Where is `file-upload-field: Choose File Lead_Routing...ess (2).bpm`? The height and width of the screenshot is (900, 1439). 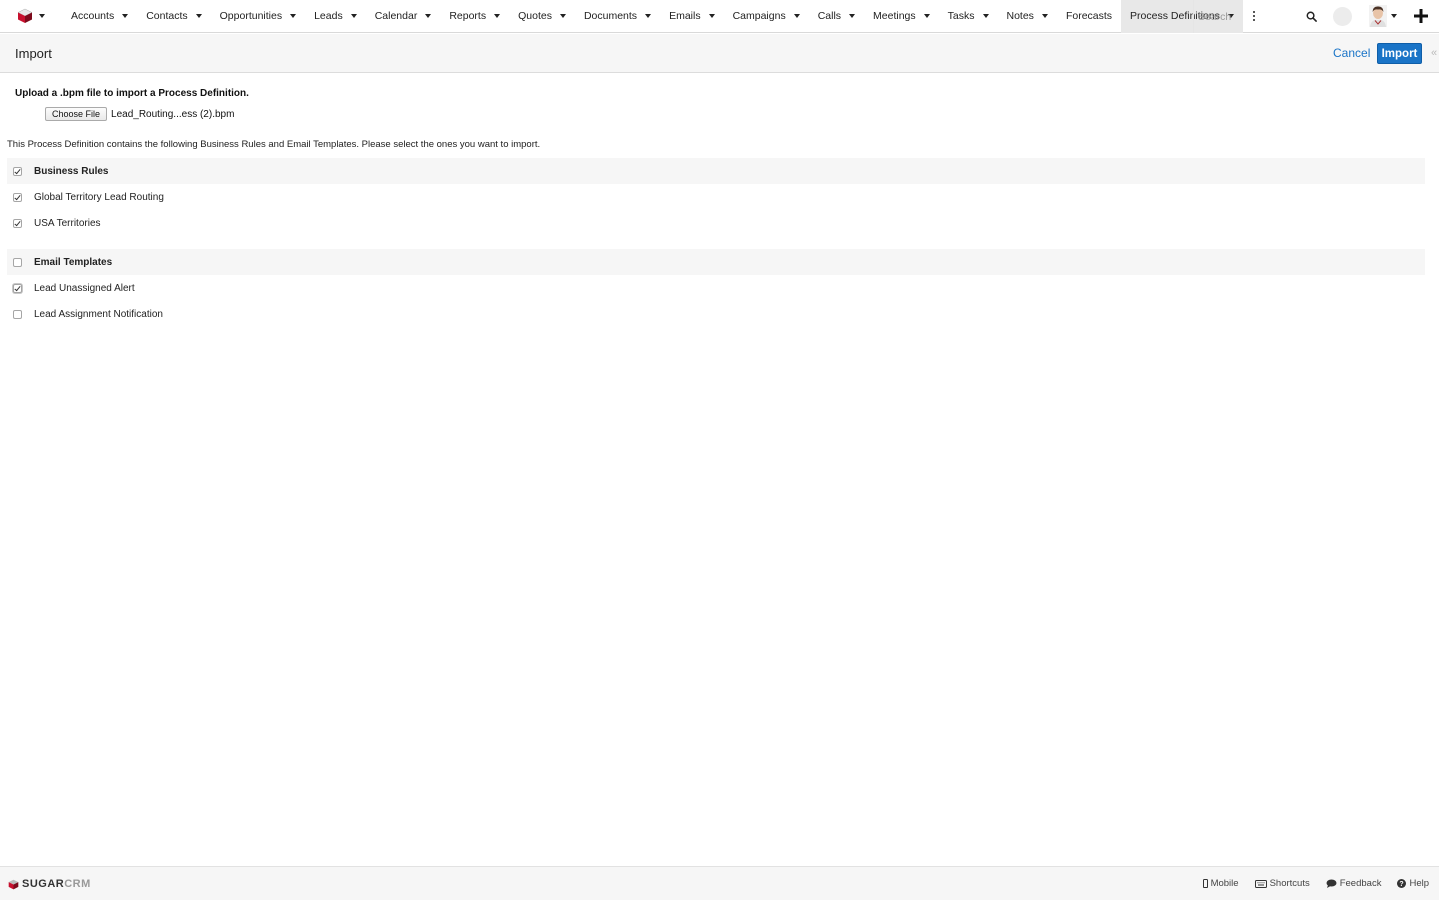
file-upload-field: Choose File Lead_Routing...ess (2).bpm is located at coordinates (139, 114).